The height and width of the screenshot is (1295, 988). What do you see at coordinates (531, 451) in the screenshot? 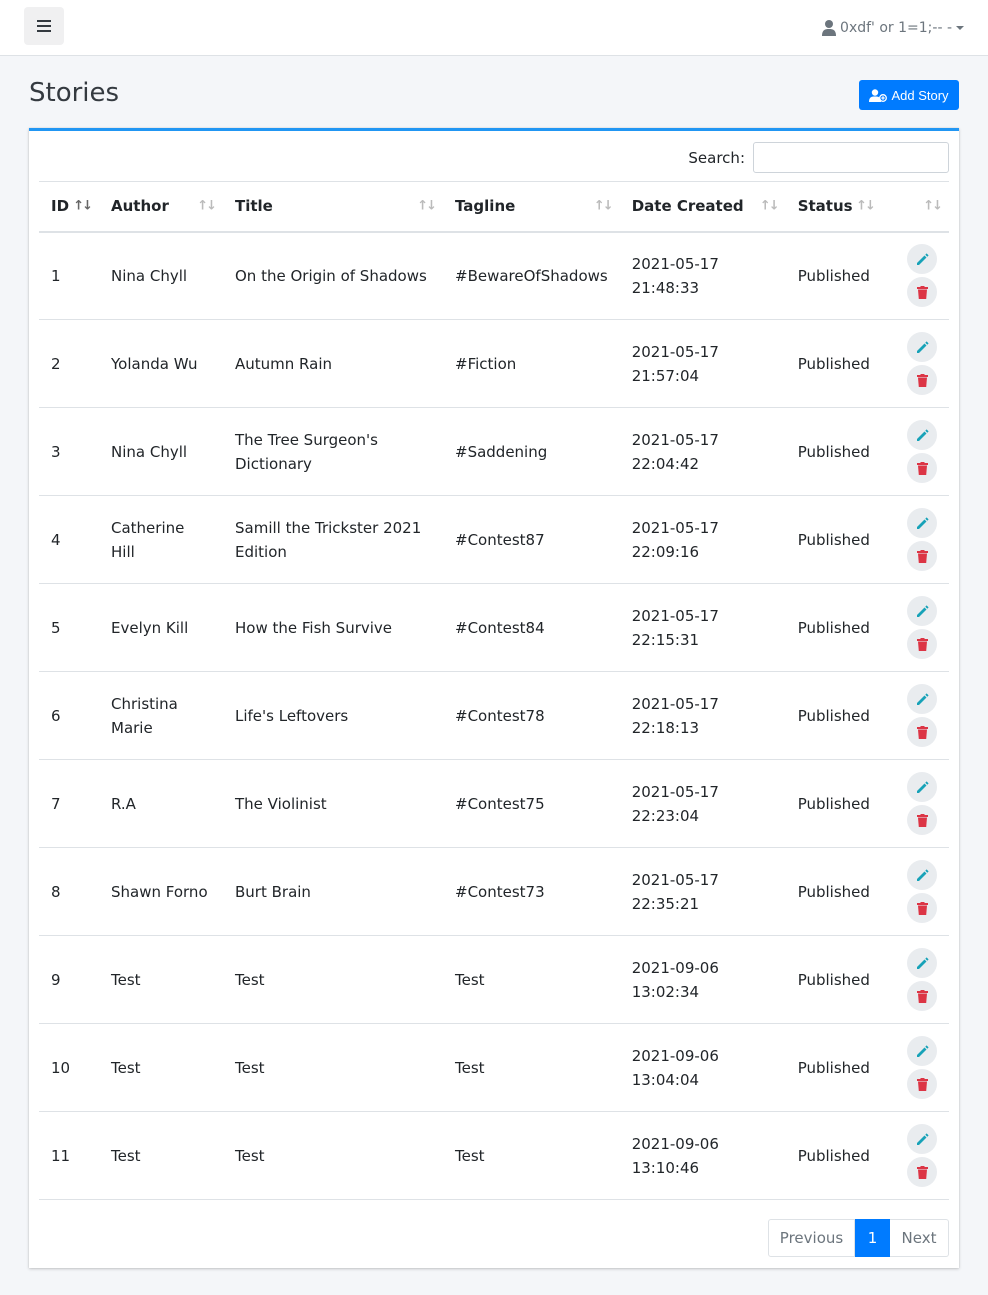
I see `cell-tagline: #Saddening` at bounding box center [531, 451].